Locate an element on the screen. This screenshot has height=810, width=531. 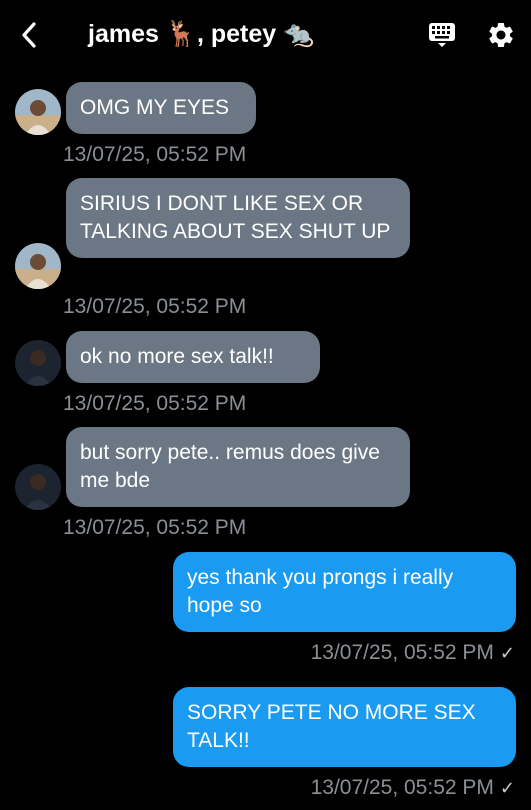
settings-button is located at coordinates (501, 35).